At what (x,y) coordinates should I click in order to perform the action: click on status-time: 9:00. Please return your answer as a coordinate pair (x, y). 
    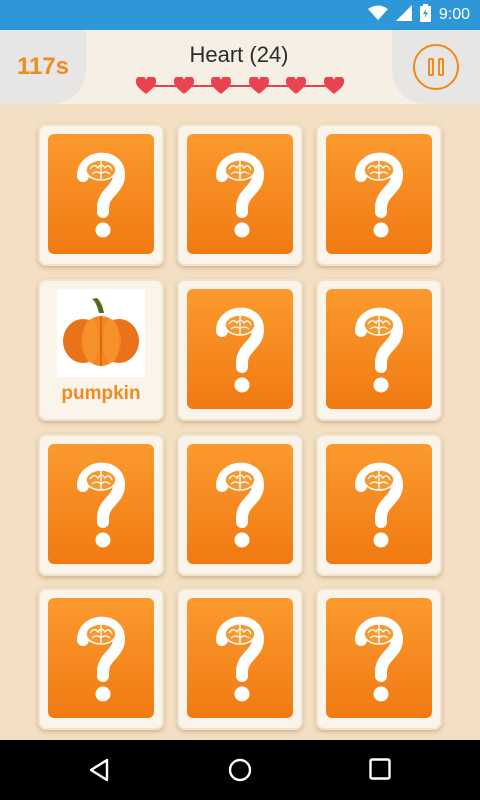
    Looking at the image, I should click on (454, 14).